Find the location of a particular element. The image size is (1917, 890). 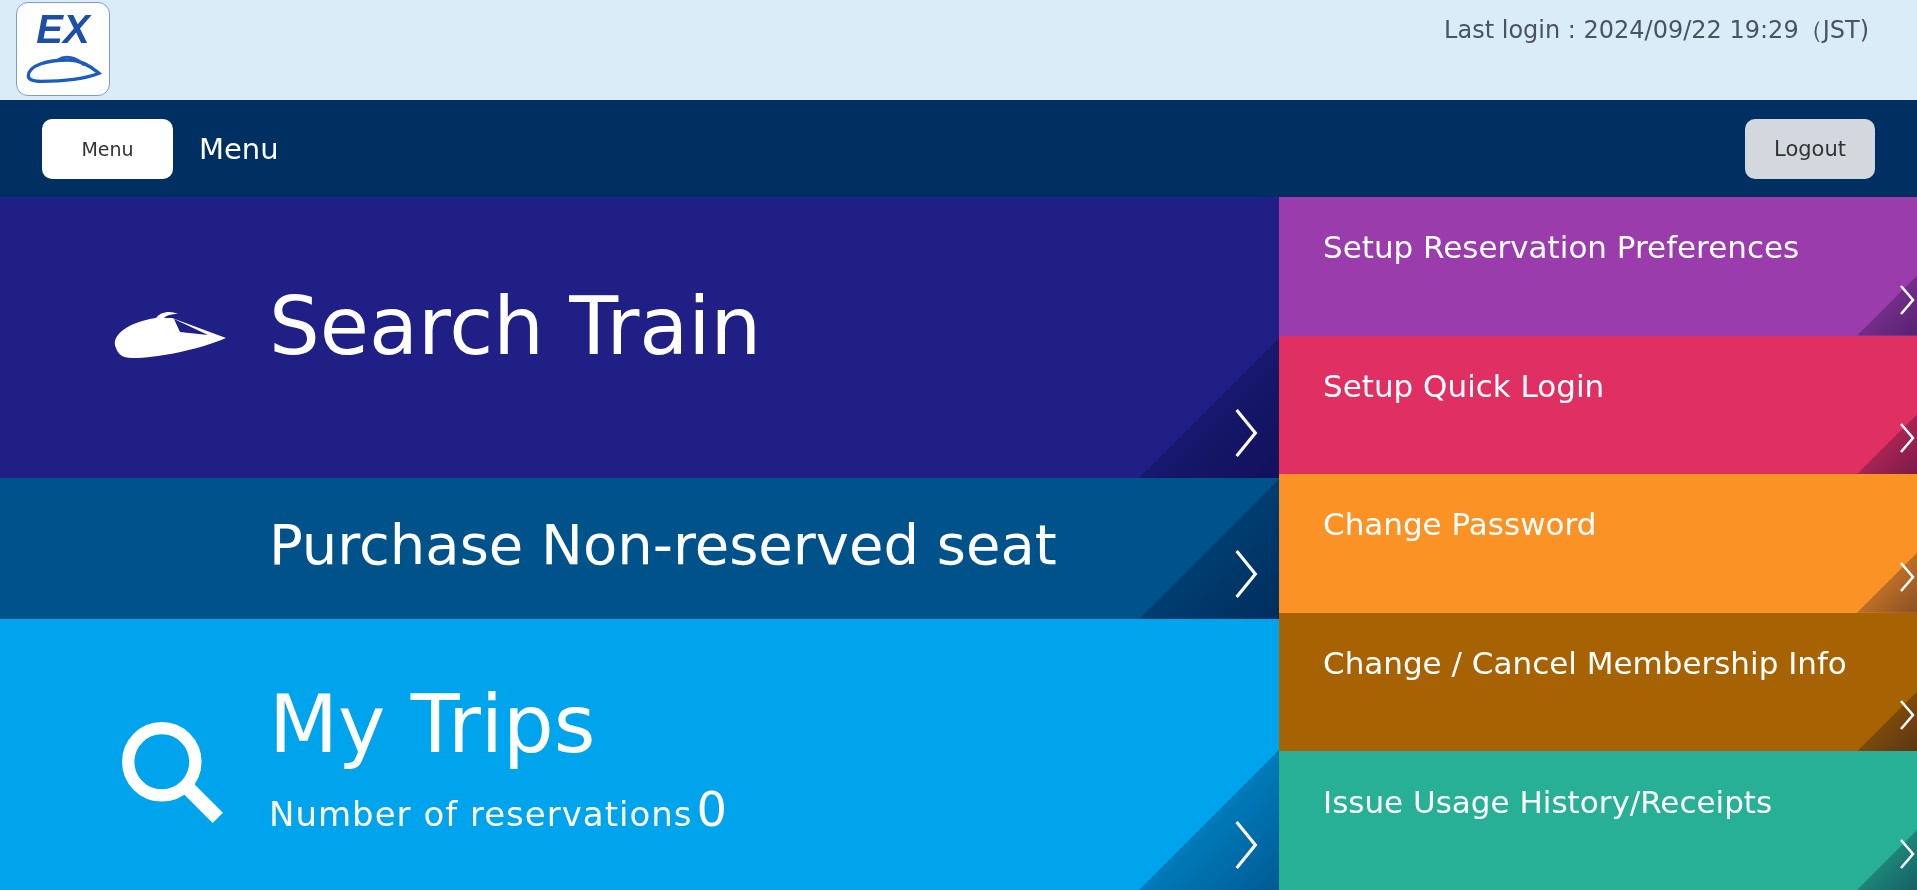

tile-label: Setup Reservation Preferences is located at coordinates (1561, 247).